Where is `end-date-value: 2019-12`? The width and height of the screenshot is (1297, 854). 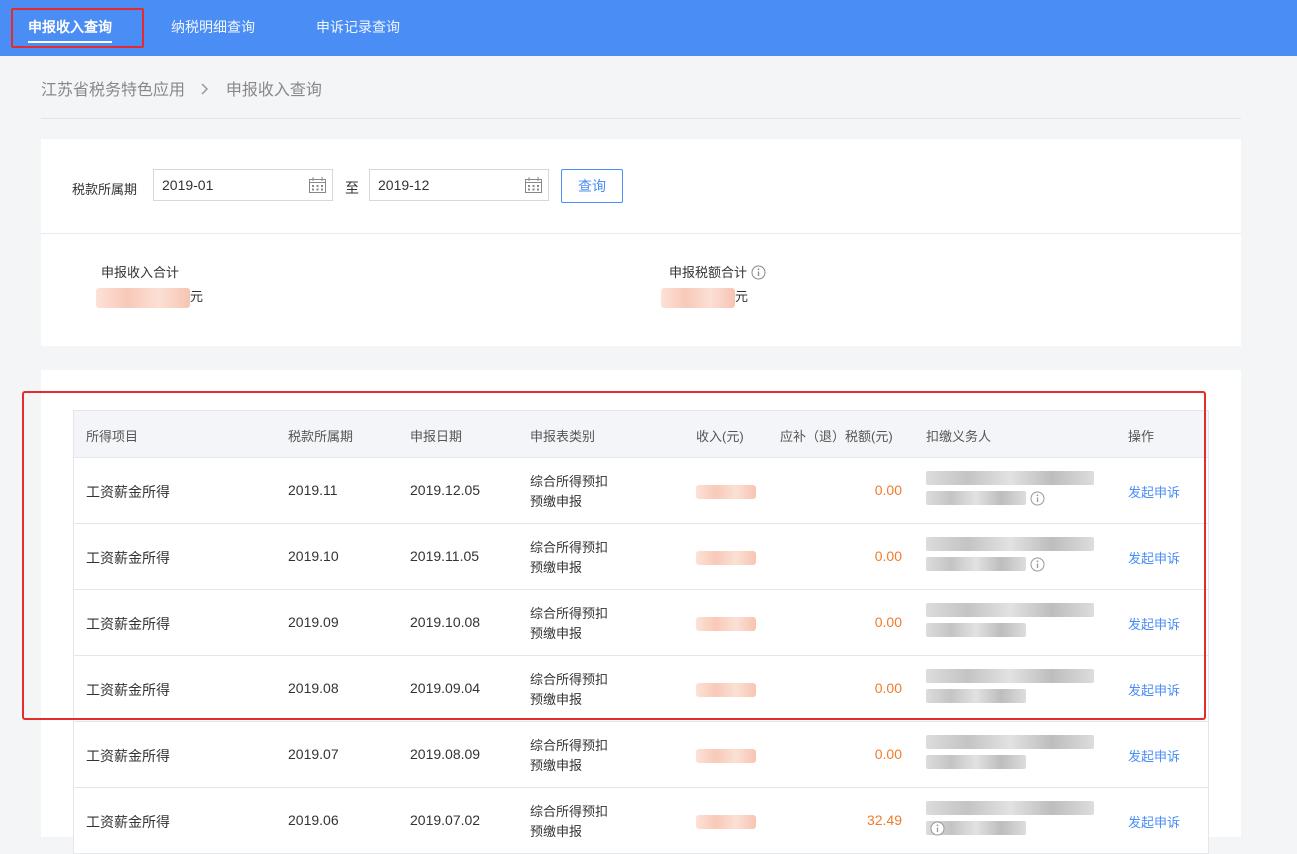
end-date-value: 2019-12 is located at coordinates (404, 185).